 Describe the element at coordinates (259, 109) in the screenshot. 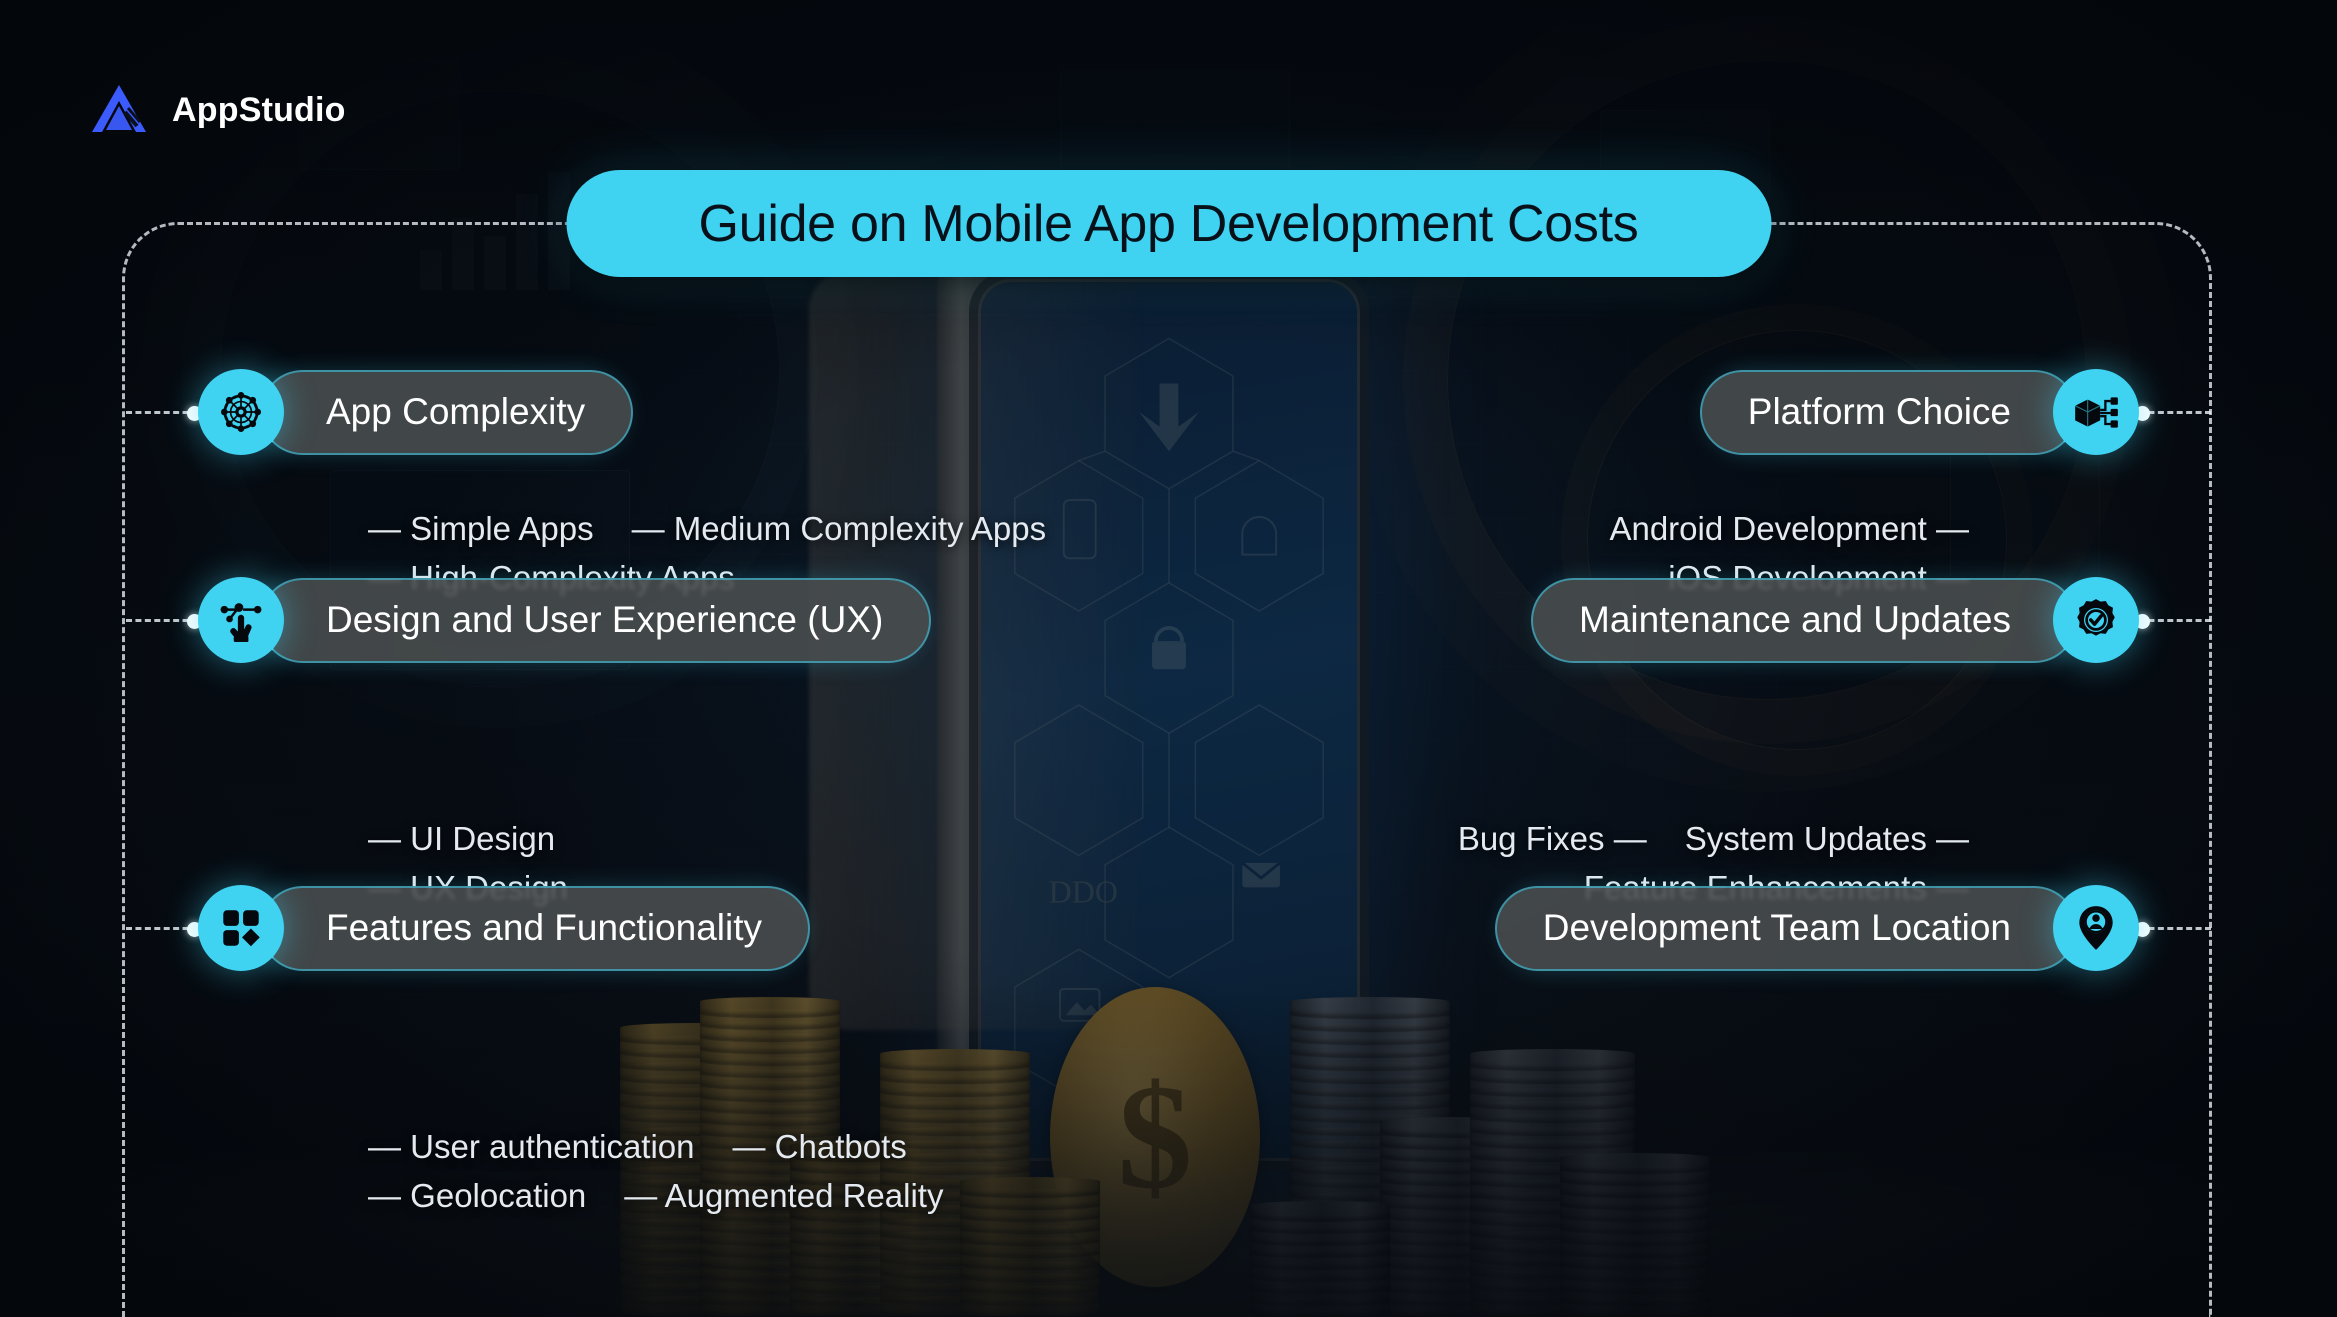

I see `brand-name: AppStudio` at that location.